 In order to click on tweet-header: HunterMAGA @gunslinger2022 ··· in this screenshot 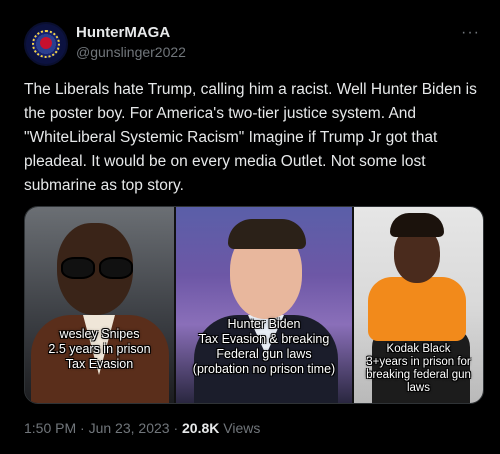, I will do `click(252, 45)`.